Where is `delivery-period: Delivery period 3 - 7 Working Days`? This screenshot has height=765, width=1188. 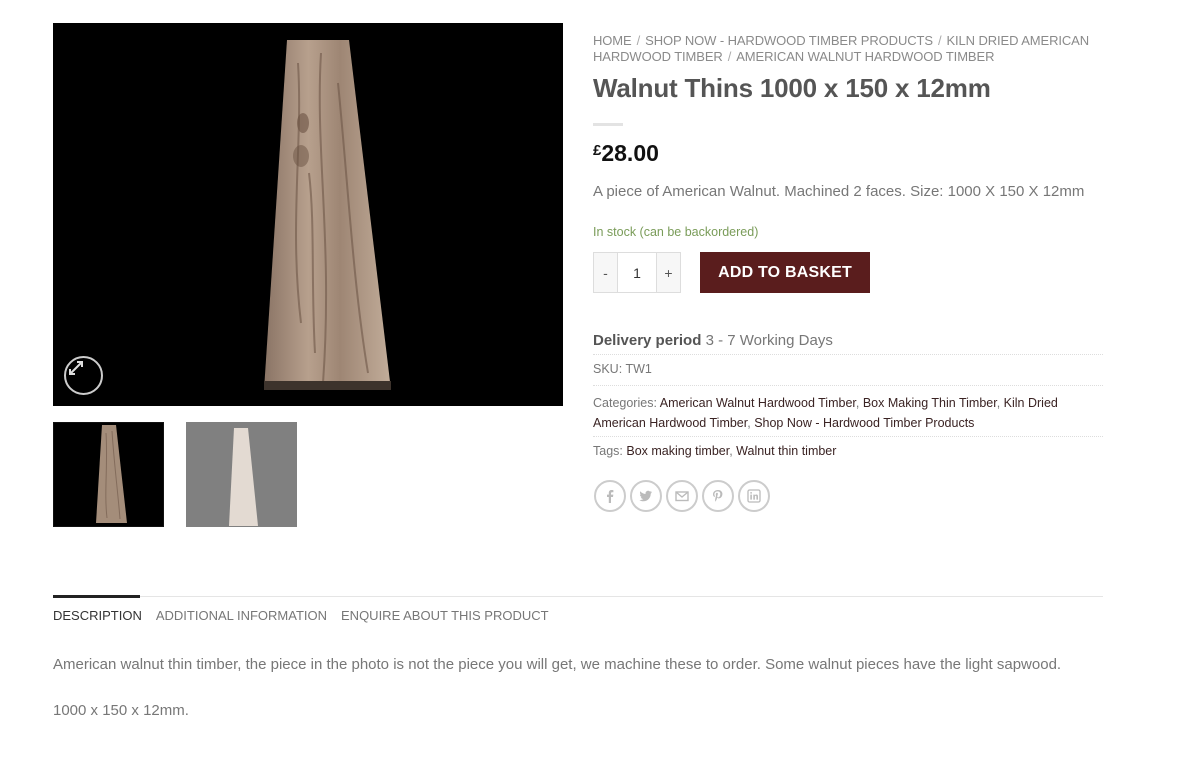 delivery-period: Delivery period 3 - 7 Working Days is located at coordinates (848, 343).